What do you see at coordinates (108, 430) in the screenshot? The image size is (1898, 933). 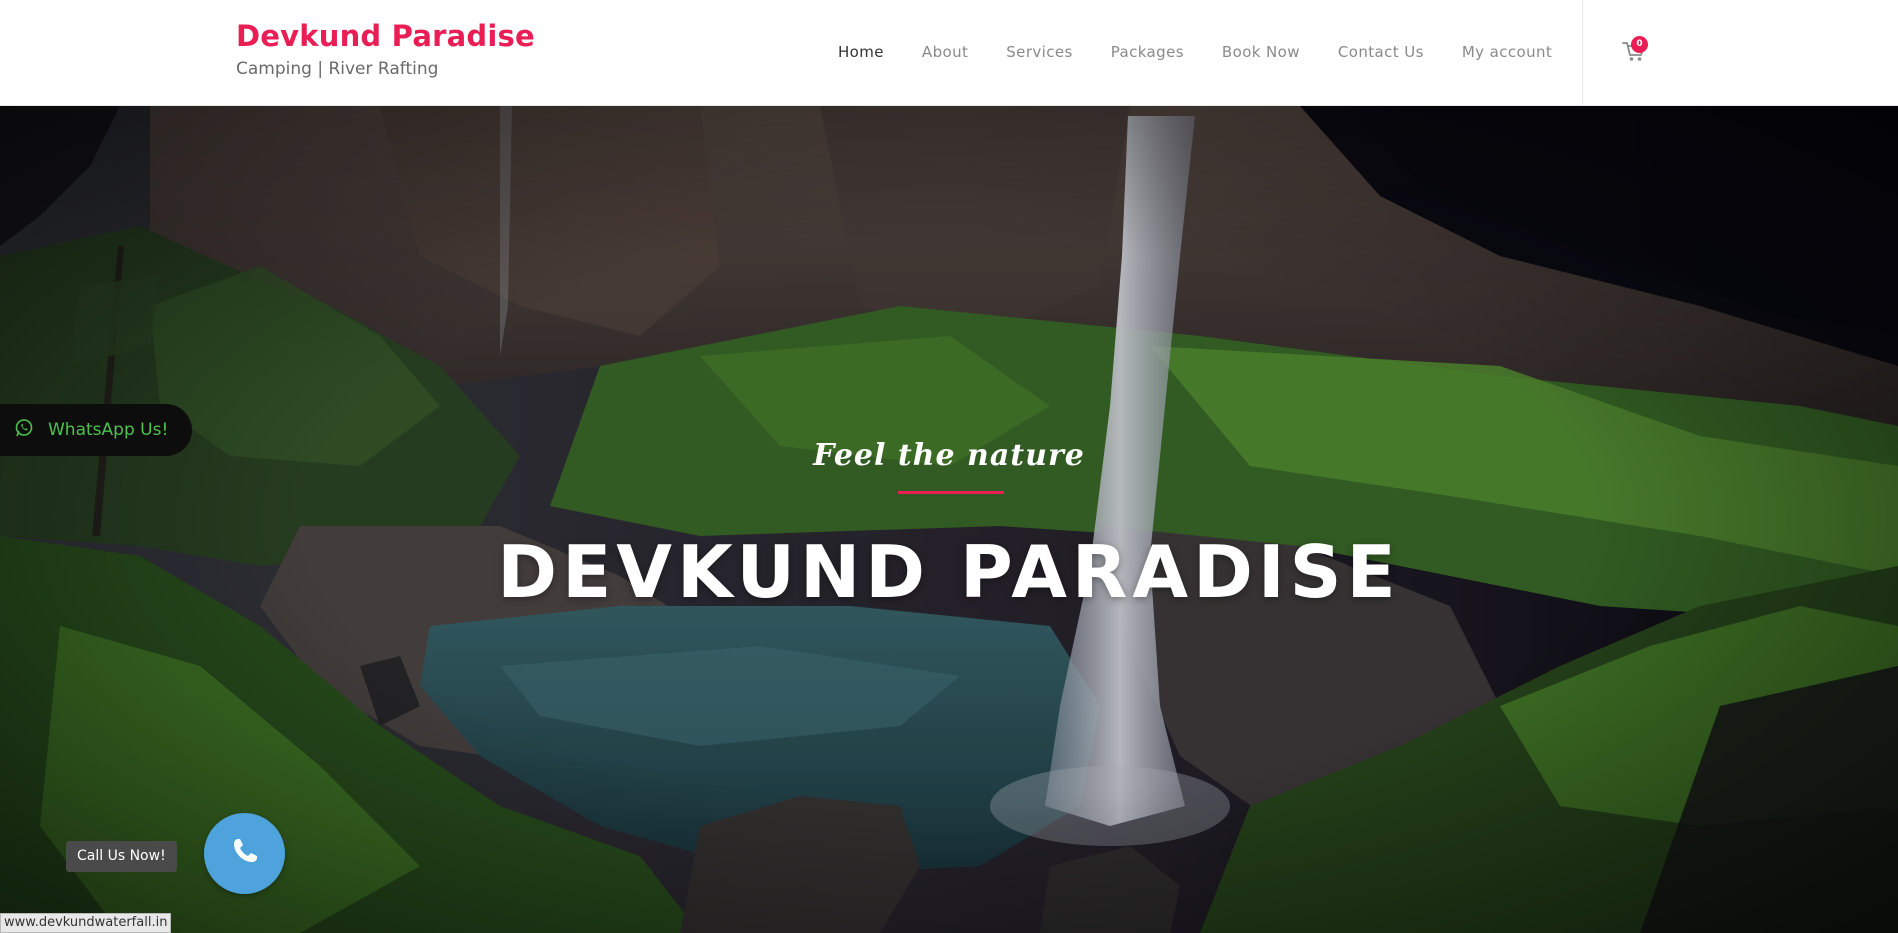 I see `whatsapp-label: WhatsApp Us!` at bounding box center [108, 430].